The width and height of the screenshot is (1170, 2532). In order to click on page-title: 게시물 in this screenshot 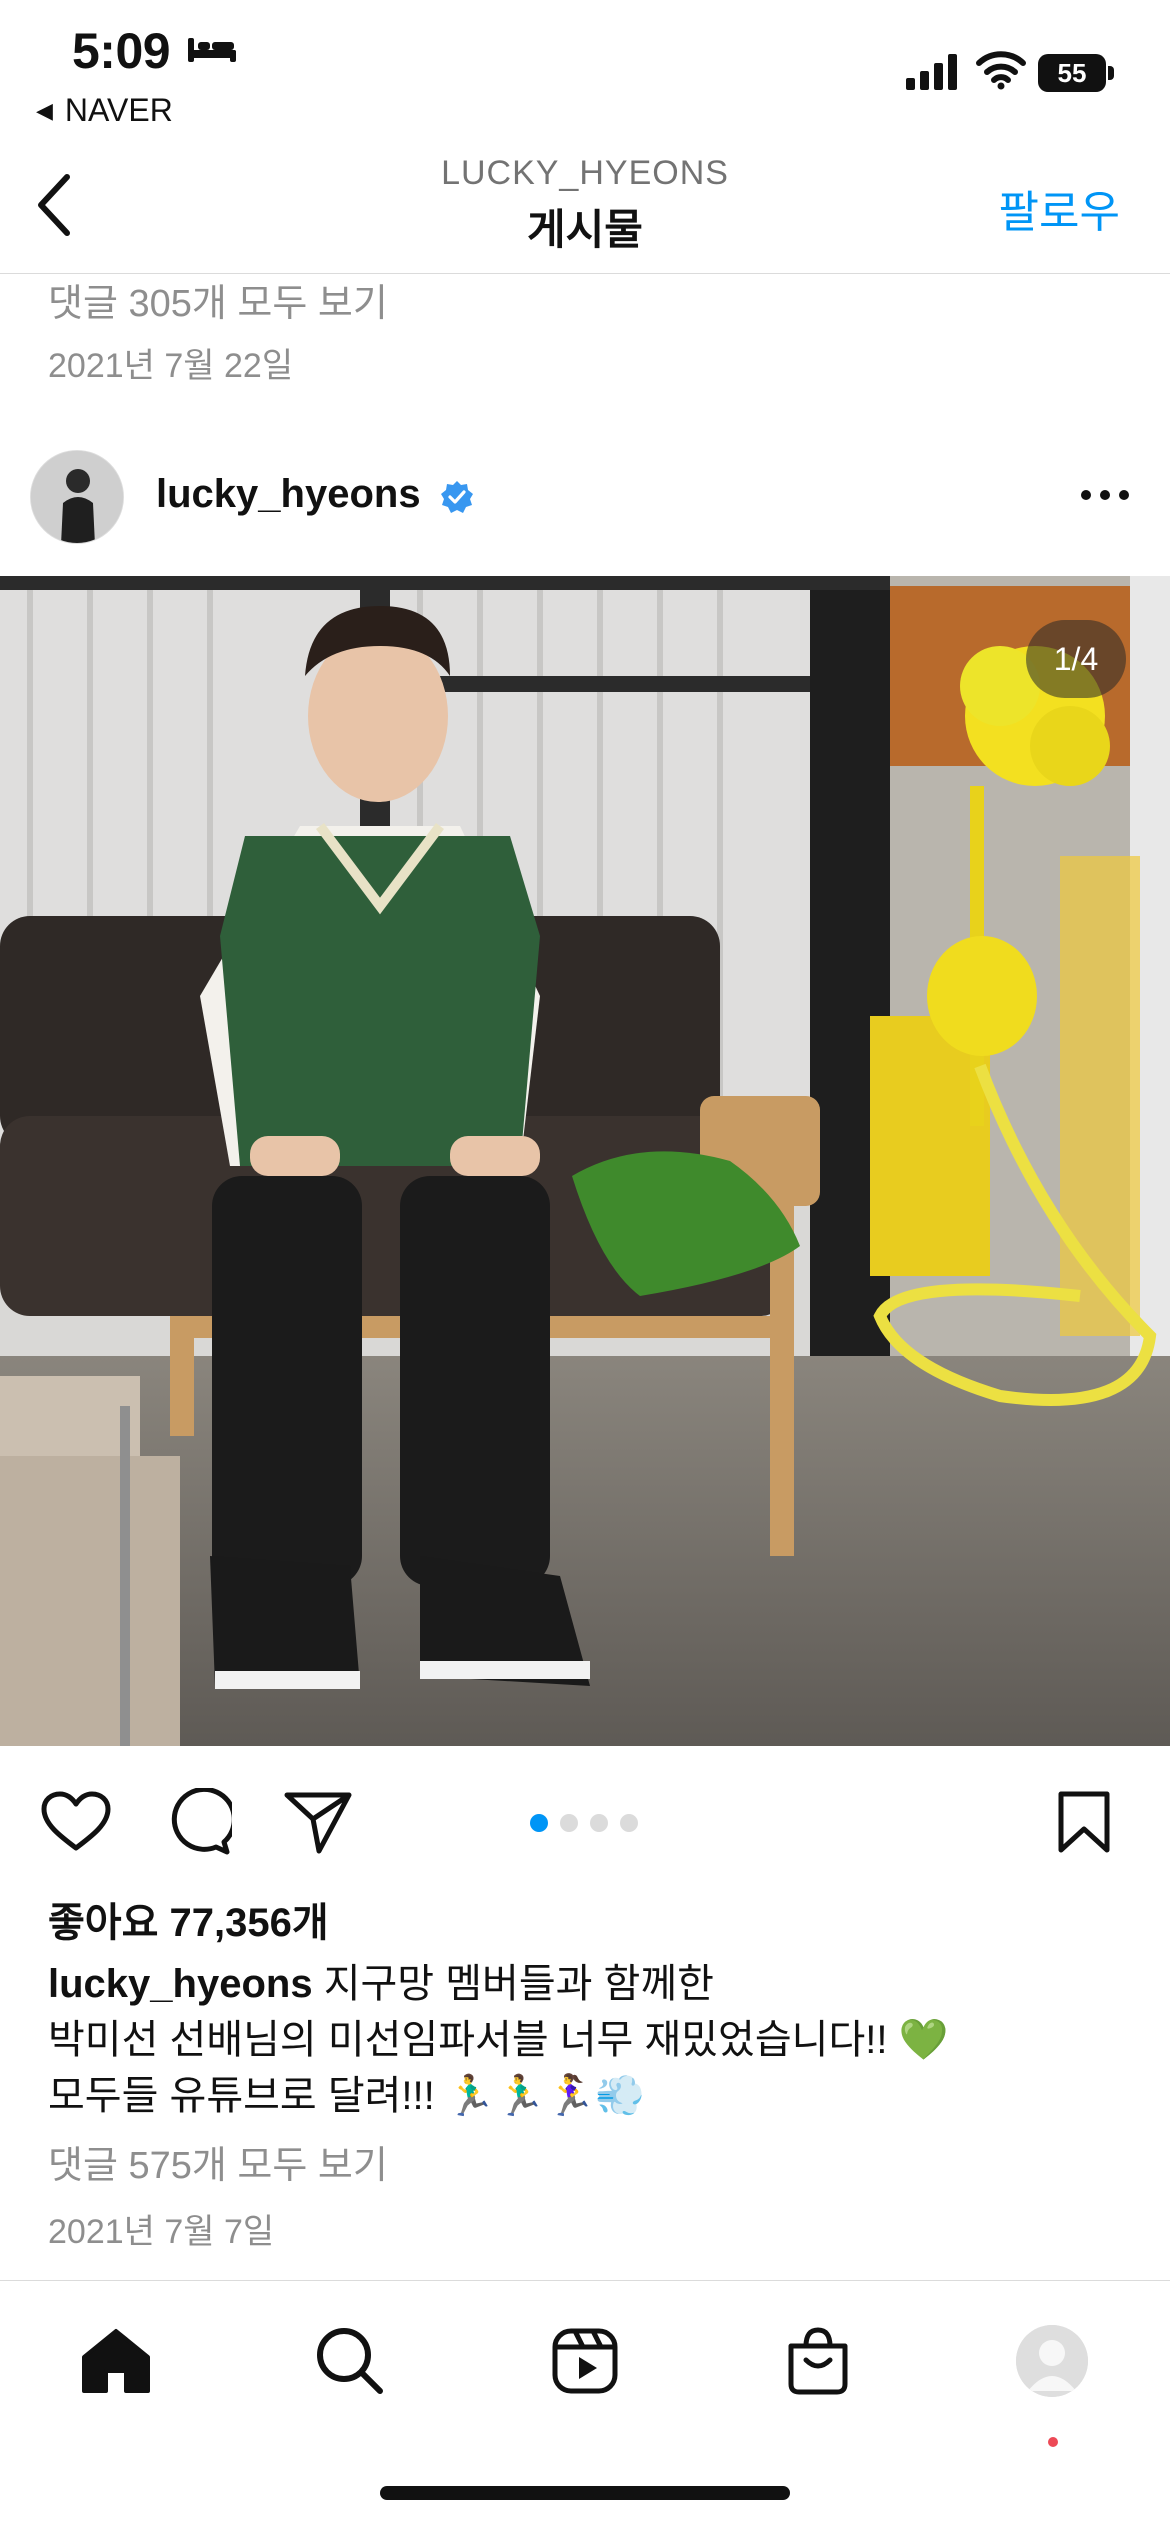, I will do `click(585, 229)`.